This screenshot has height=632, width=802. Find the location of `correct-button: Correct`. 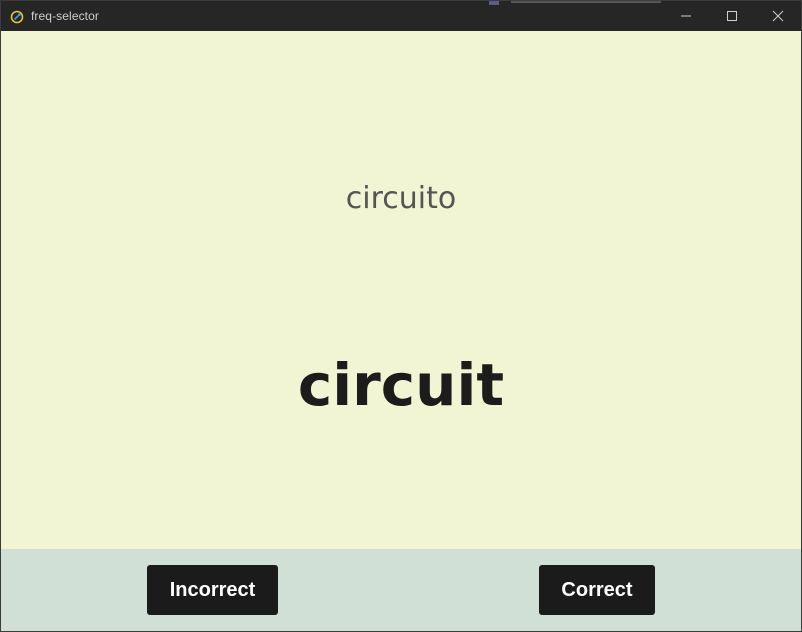

correct-button: Correct is located at coordinates (597, 590).